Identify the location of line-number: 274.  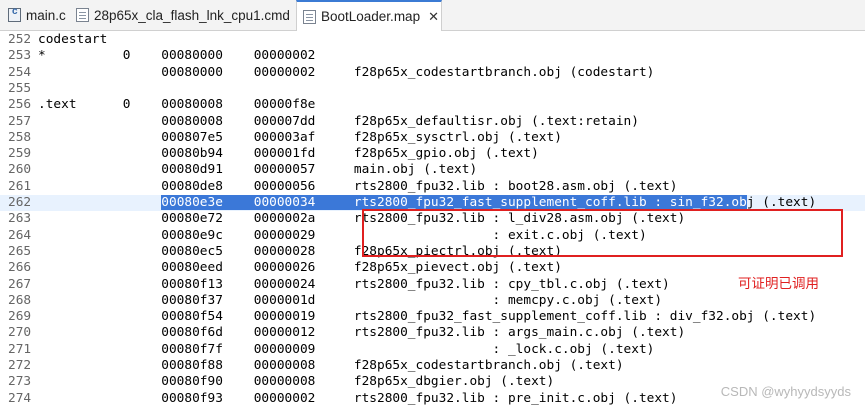
(20, 398).